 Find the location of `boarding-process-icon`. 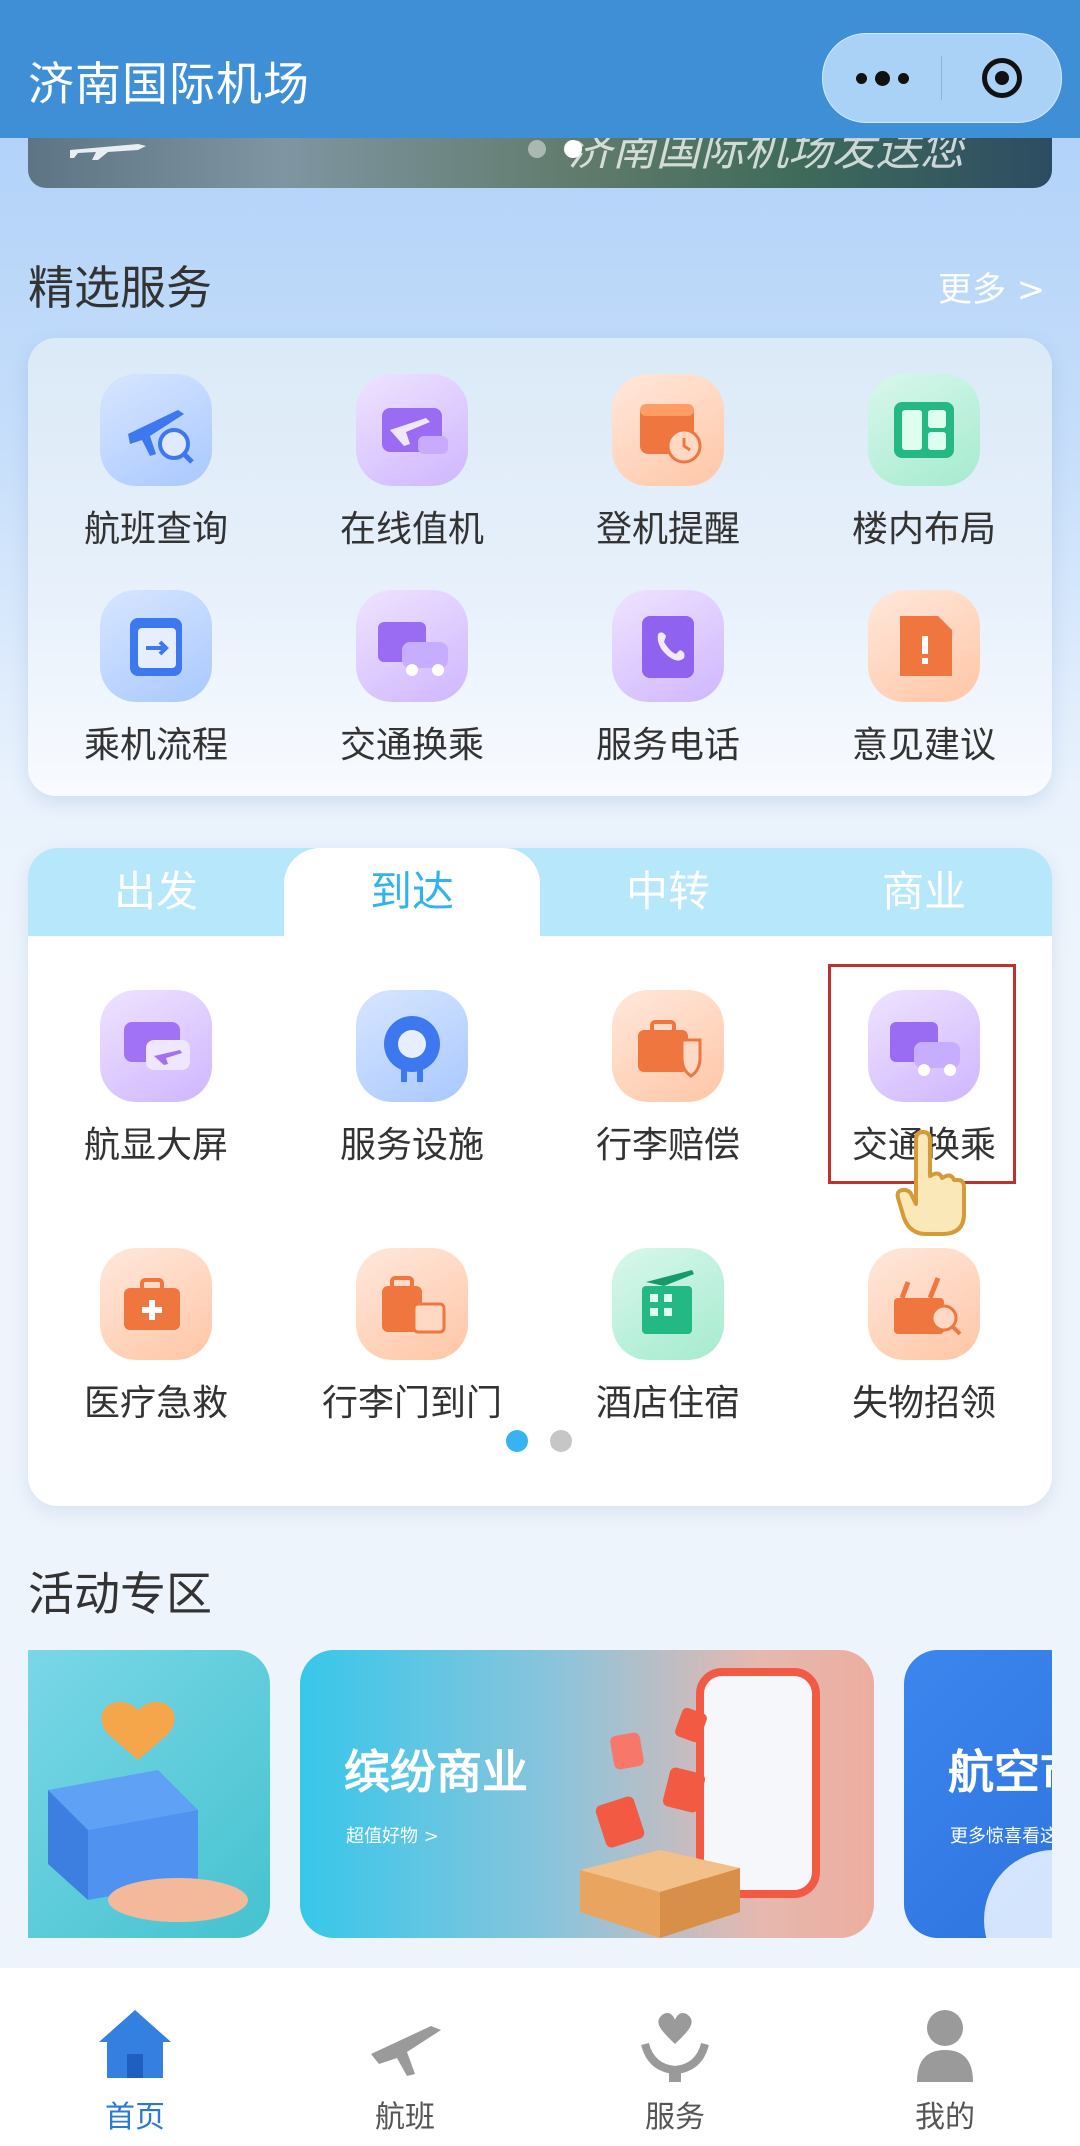

boarding-process-icon is located at coordinates (156, 646).